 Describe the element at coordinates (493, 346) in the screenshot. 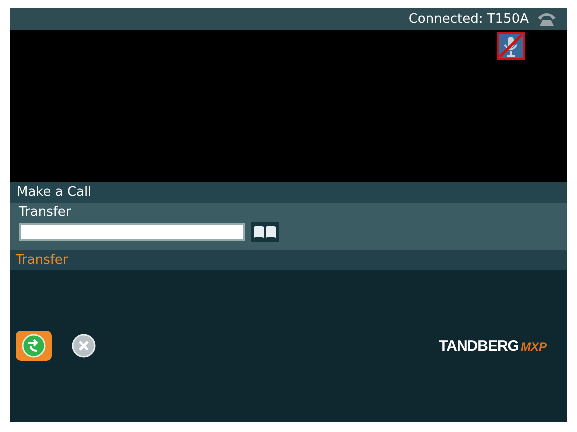

I see `logo: TANDBERG MXP` at that location.